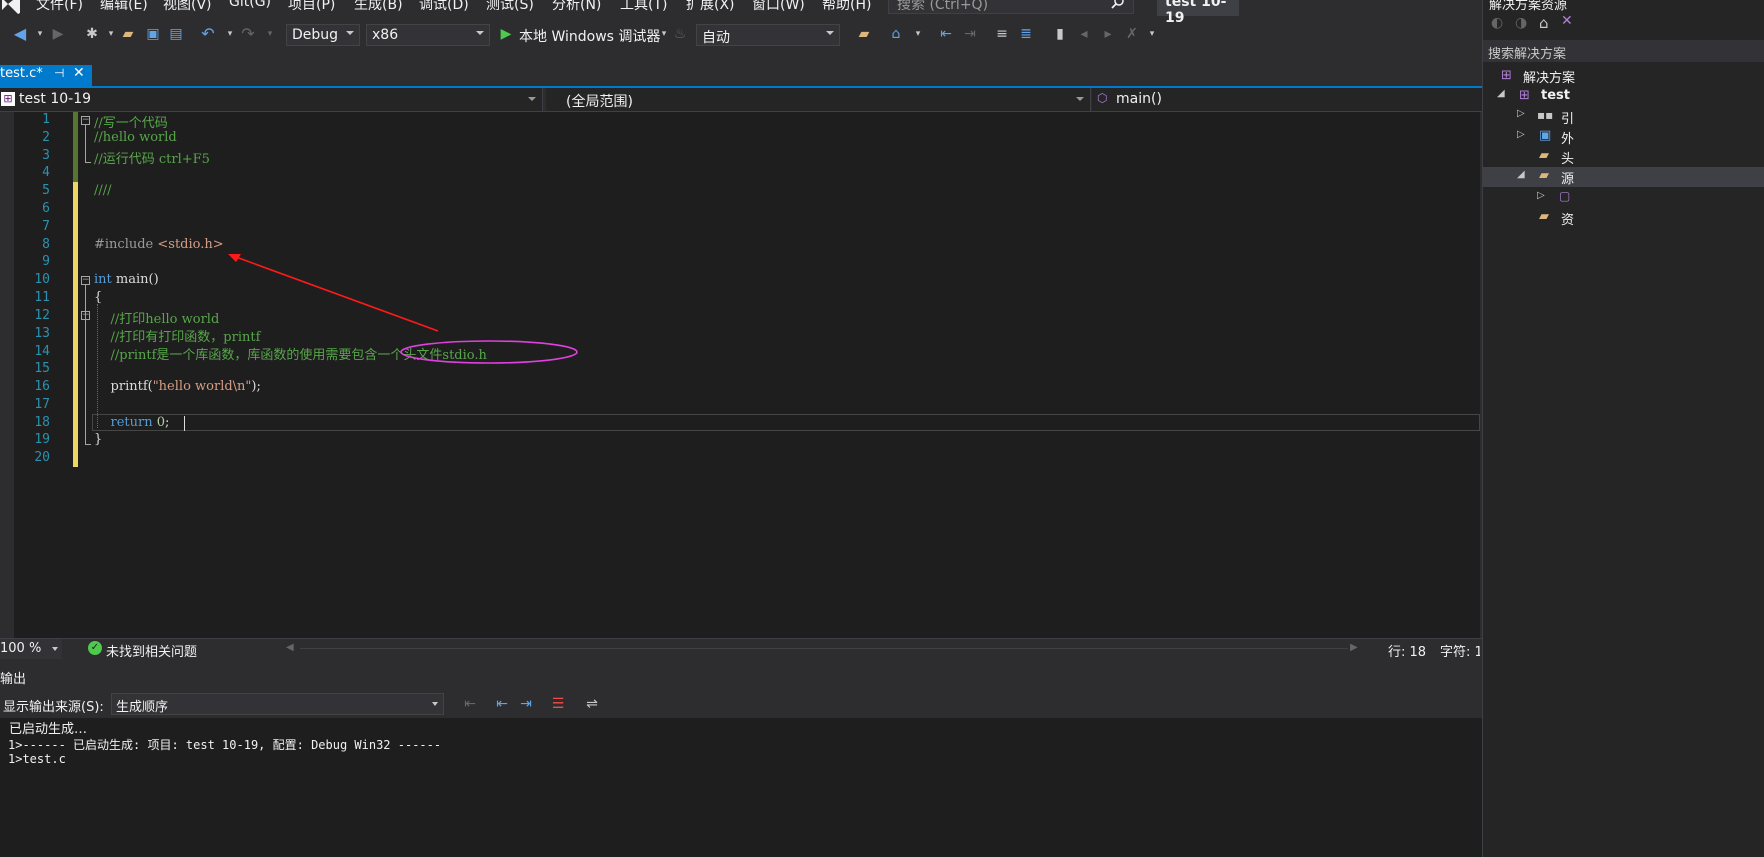  I want to click on references-icon: ▪▪, so click(1545, 115).